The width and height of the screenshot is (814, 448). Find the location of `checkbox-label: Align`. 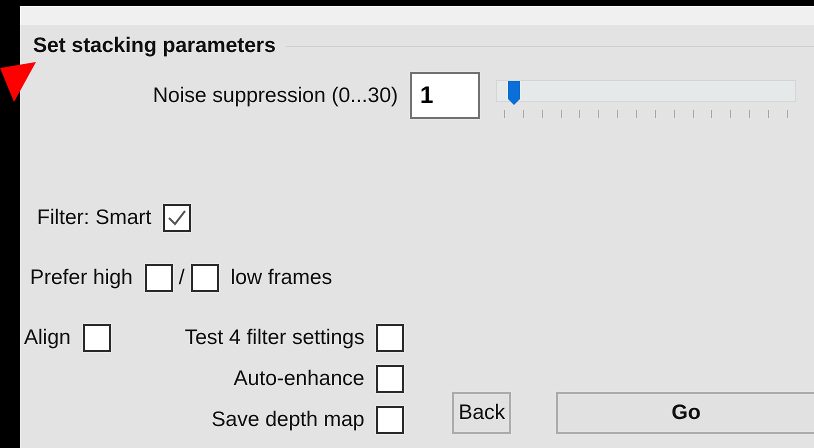

checkbox-label: Align is located at coordinates (47, 338).